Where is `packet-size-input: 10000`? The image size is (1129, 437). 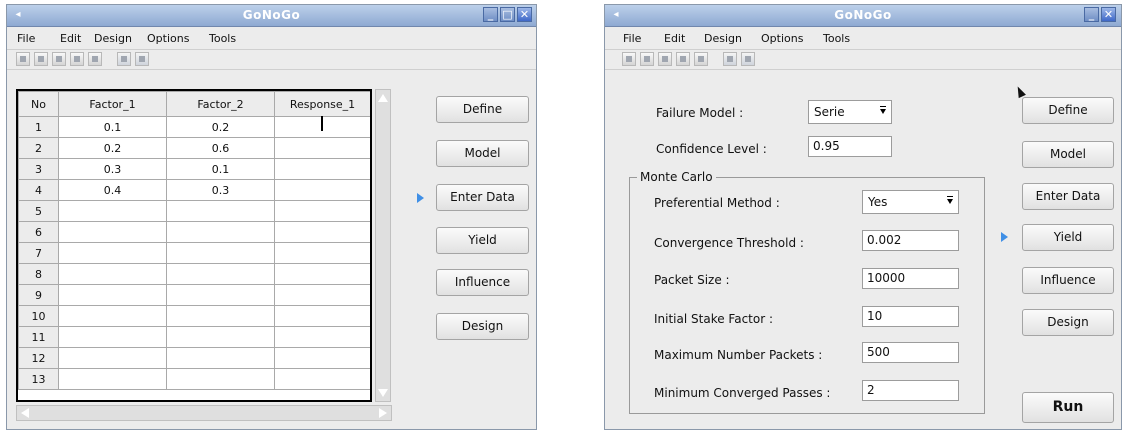 packet-size-input: 10000 is located at coordinates (910, 278).